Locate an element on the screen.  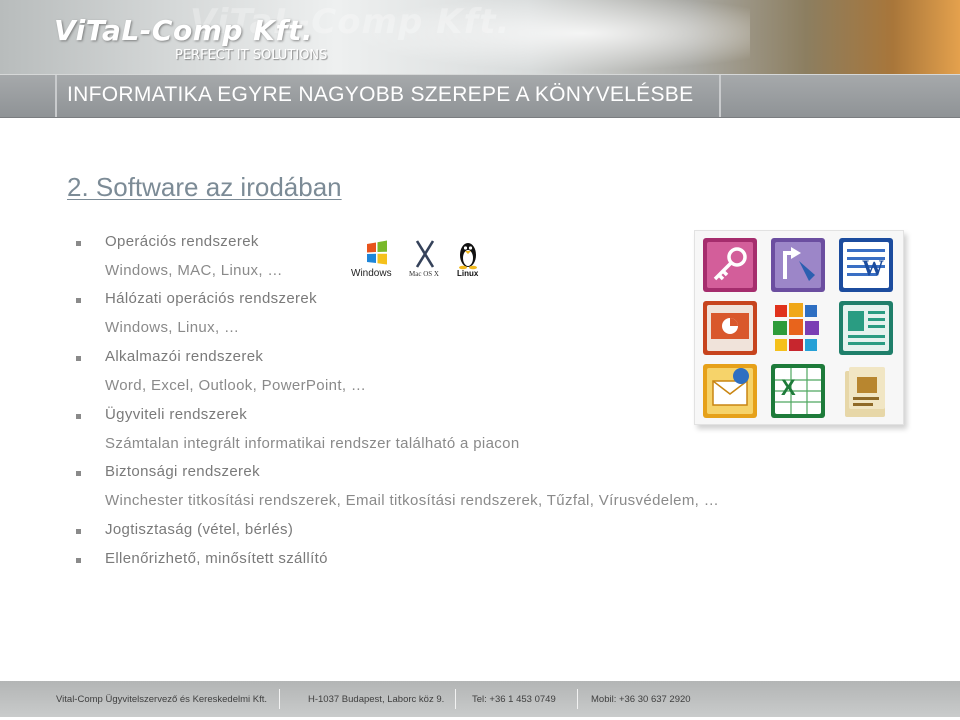
list-item-text: Biztonsági rendszerek is located at coordinates (182, 471).